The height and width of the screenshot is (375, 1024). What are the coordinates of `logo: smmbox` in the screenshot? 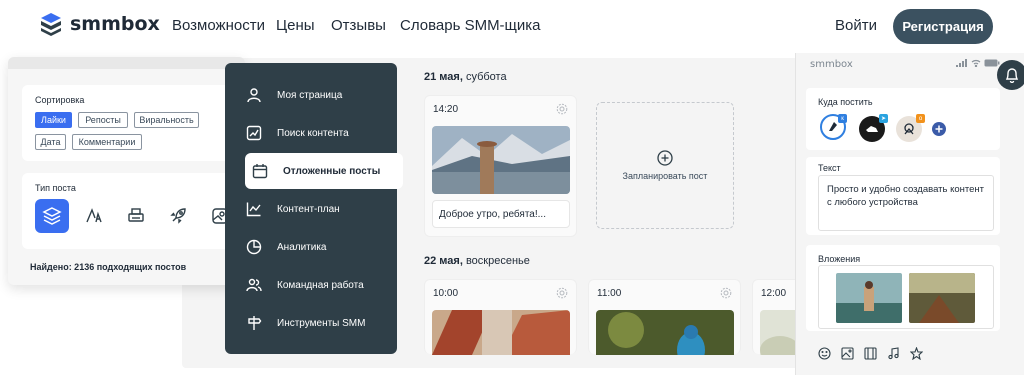 It's located at (100, 24).